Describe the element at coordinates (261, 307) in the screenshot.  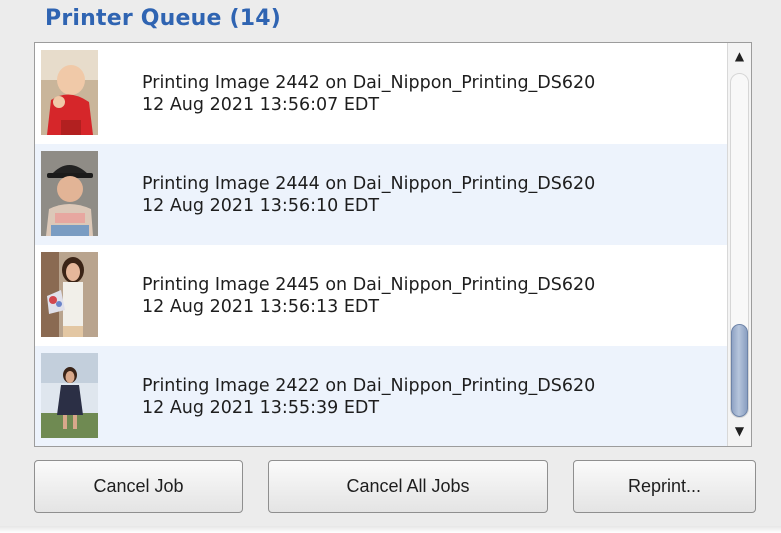
I see `job-timestamp: 12 Aug 2021 13:56:13 EDT` at that location.